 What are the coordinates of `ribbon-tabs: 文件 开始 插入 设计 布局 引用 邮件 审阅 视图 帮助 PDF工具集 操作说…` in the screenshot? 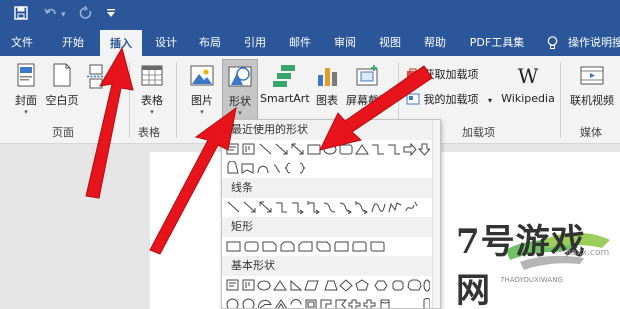 It's located at (310, 43).